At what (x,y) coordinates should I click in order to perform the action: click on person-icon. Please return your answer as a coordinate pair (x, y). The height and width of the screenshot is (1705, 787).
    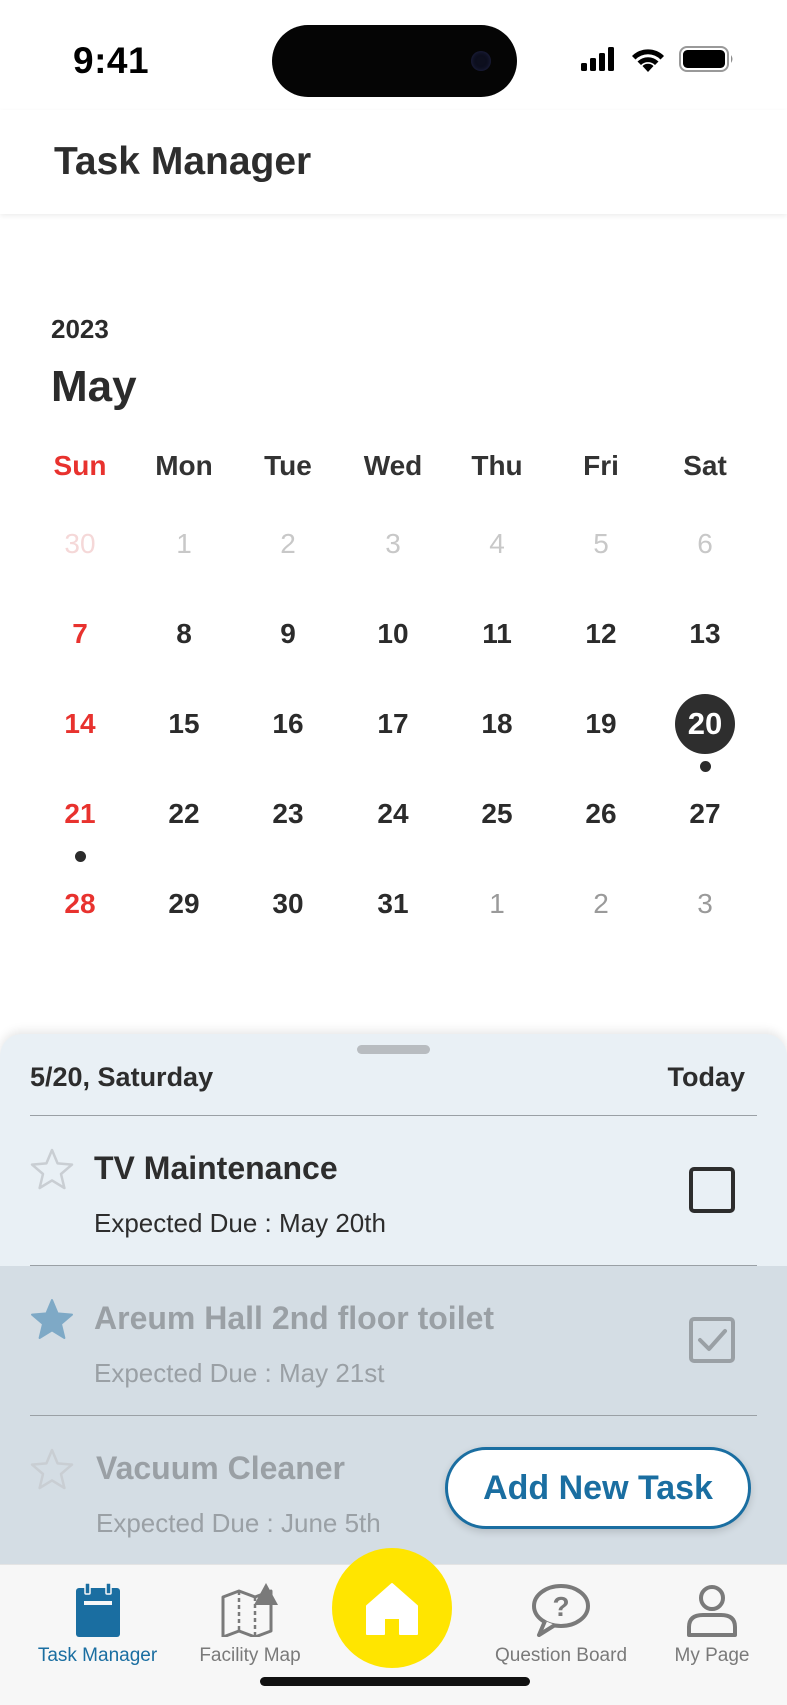
    Looking at the image, I should click on (712, 1611).